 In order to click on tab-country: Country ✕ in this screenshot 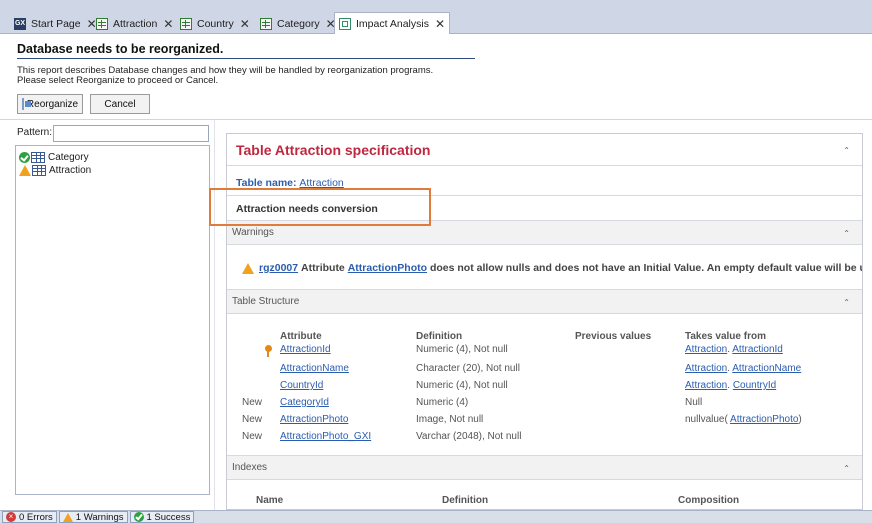, I will do `click(215, 24)`.